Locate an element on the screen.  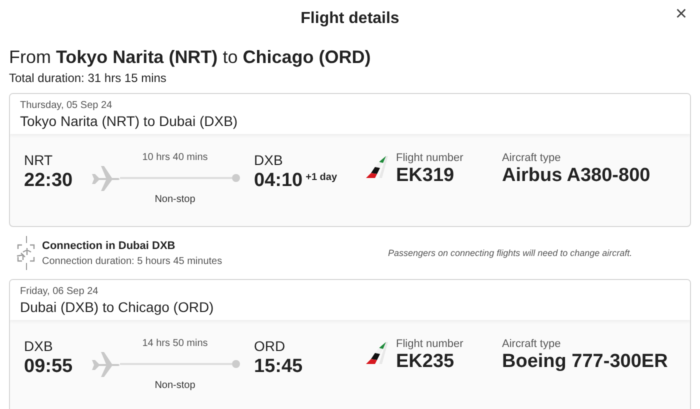
route-title: Dubai (DXB) to Chicago (ORD) is located at coordinates (117, 307).